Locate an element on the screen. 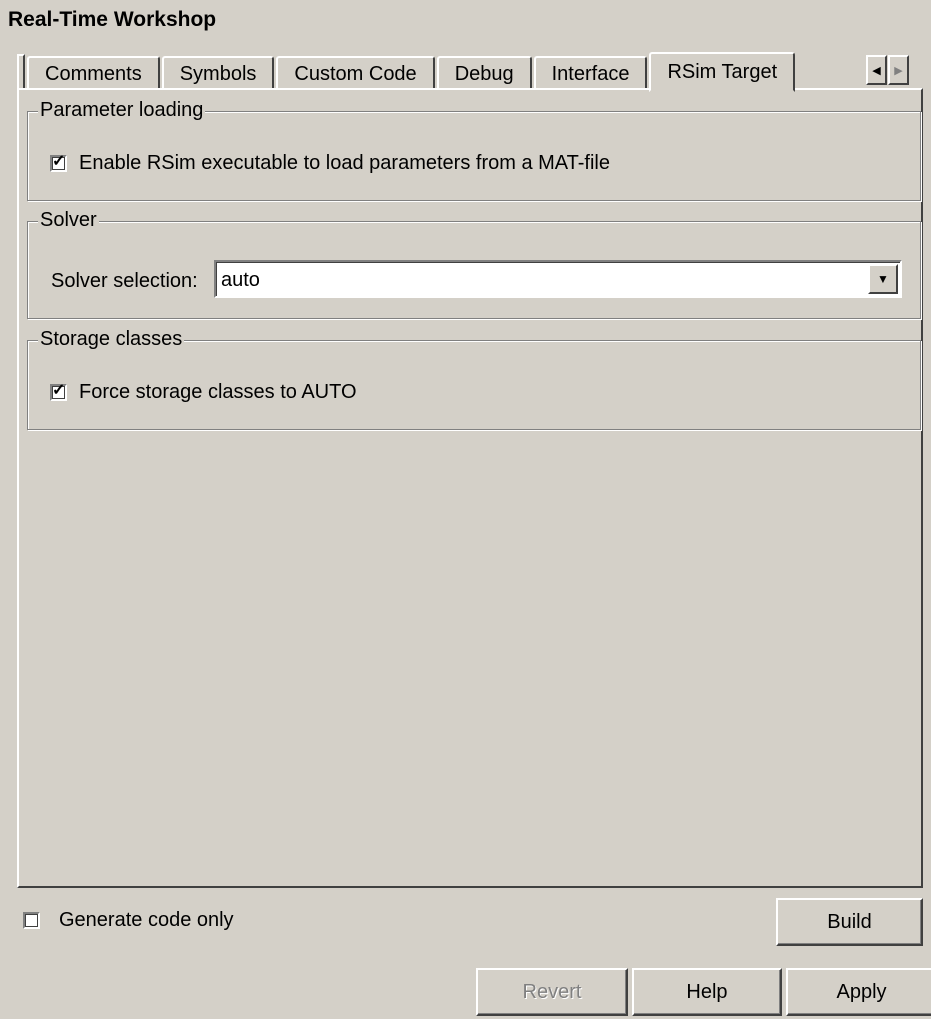 This screenshot has width=931, height=1019. tab-scroll-left-button: ◀ is located at coordinates (876, 70).